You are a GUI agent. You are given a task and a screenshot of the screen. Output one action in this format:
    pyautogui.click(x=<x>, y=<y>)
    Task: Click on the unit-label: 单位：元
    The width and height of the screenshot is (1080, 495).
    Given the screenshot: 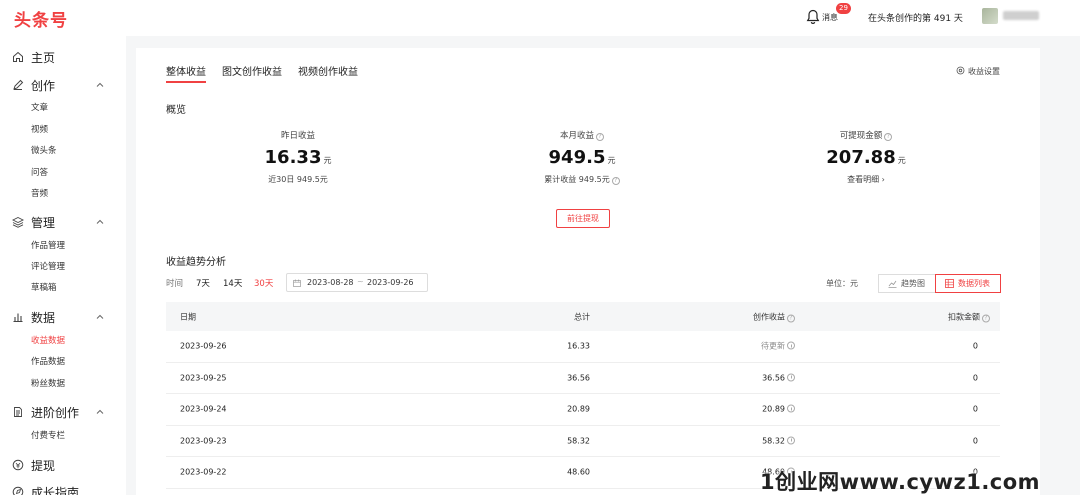 What is the action you would take?
    pyautogui.click(x=842, y=283)
    